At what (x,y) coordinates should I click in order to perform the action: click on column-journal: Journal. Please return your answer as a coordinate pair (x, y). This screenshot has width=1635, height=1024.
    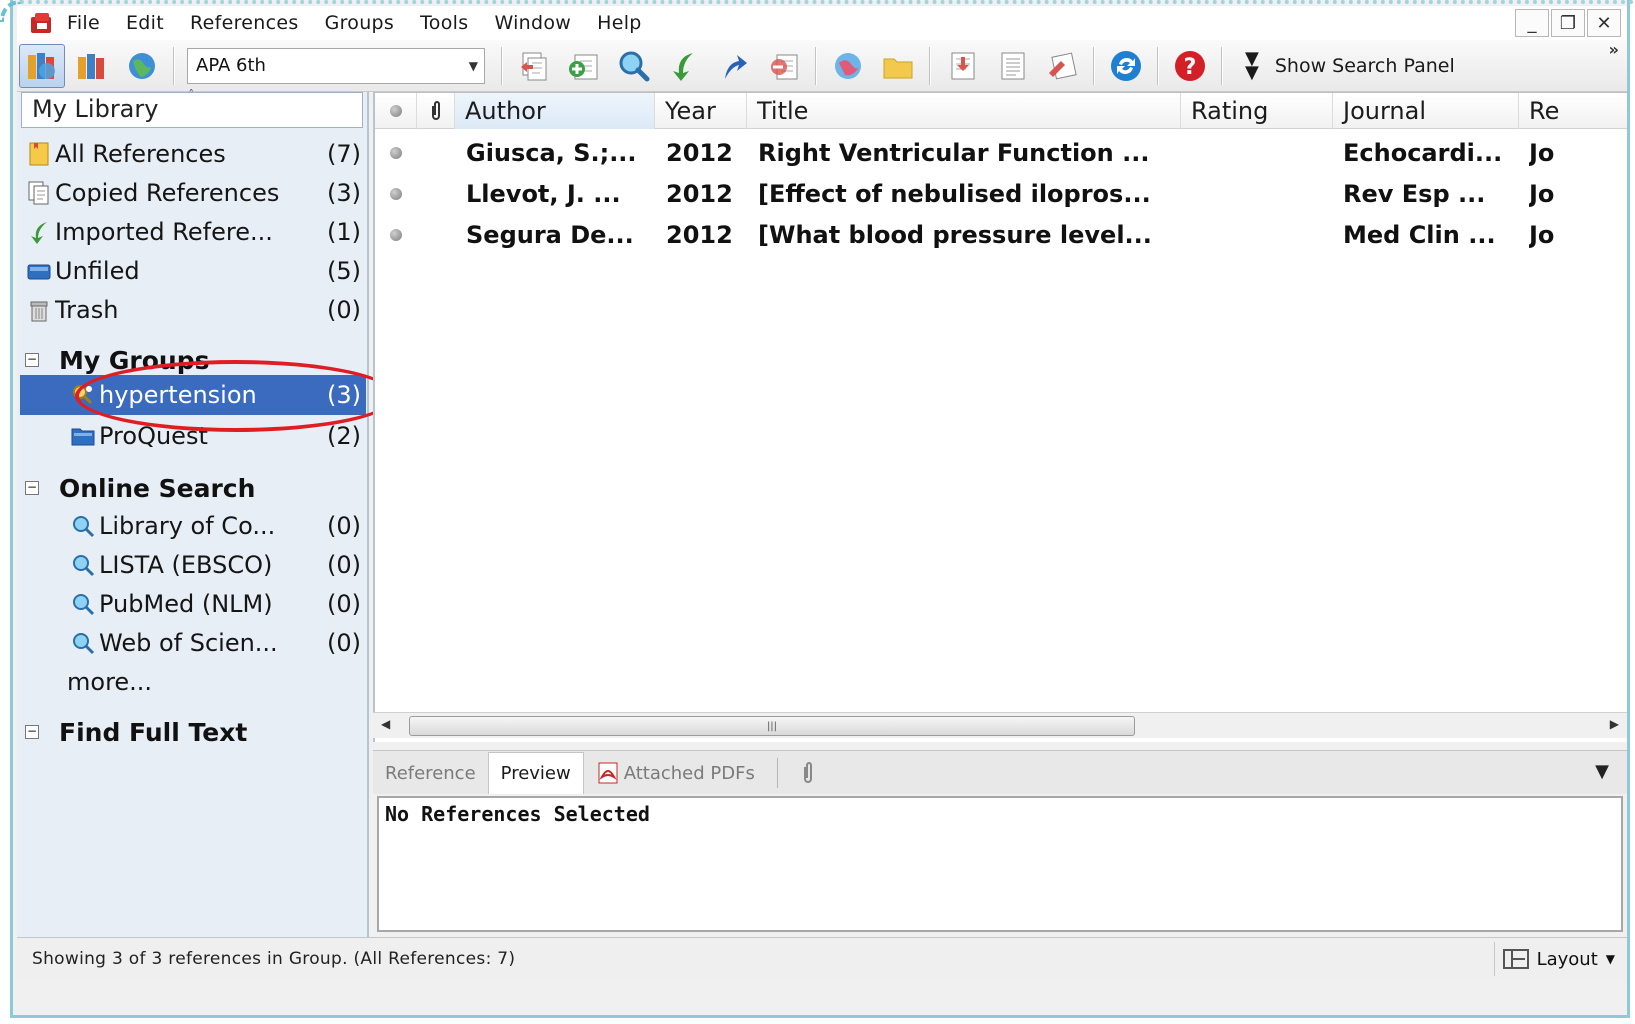
    Looking at the image, I should click on (1426, 111).